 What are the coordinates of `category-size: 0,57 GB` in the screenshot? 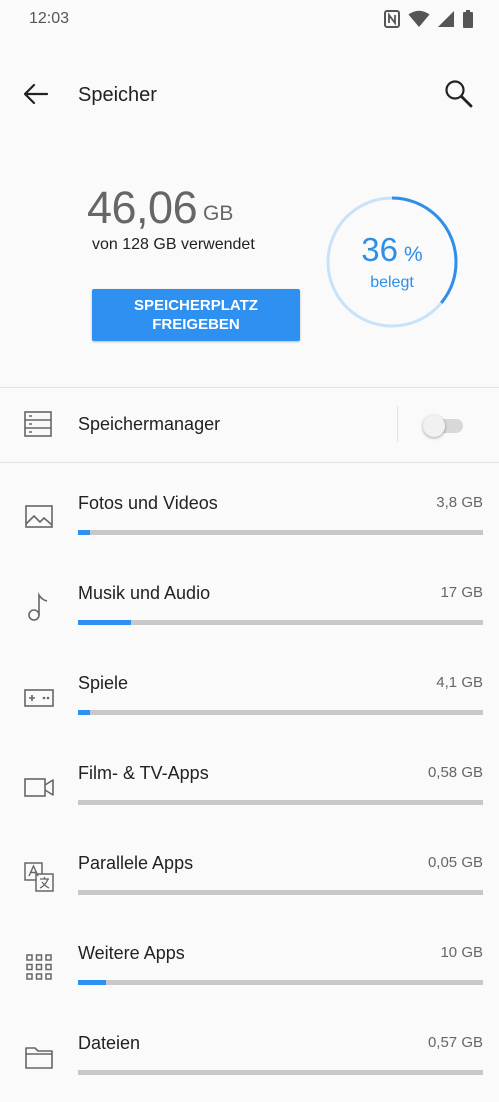 It's located at (455, 1042).